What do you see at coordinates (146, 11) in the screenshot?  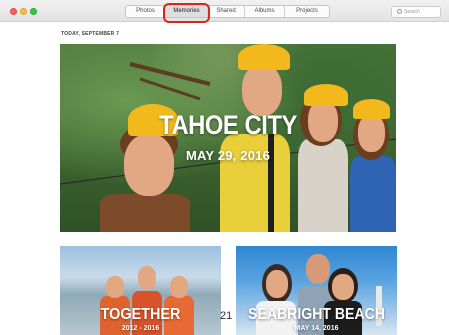 I see `tab-photos: Photos` at bounding box center [146, 11].